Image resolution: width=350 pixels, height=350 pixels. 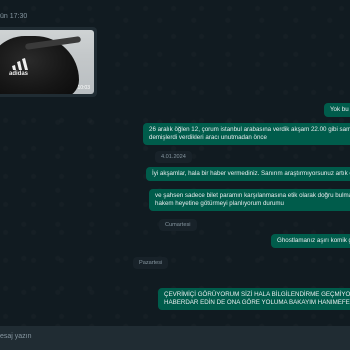 What do you see at coordinates (16, 336) in the screenshot?
I see `message-input: esaj yazın` at bounding box center [16, 336].